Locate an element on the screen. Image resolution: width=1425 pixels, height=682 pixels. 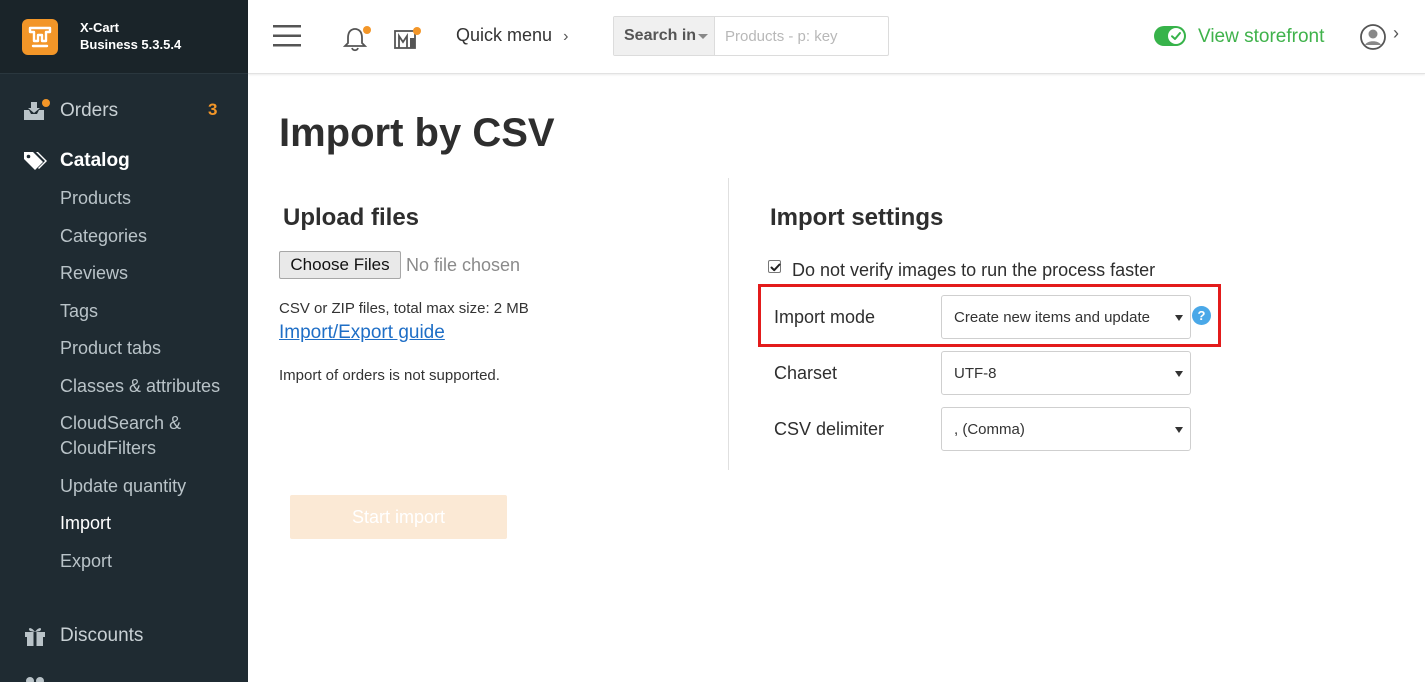
search-box: Search in is located at coordinates (751, 36).